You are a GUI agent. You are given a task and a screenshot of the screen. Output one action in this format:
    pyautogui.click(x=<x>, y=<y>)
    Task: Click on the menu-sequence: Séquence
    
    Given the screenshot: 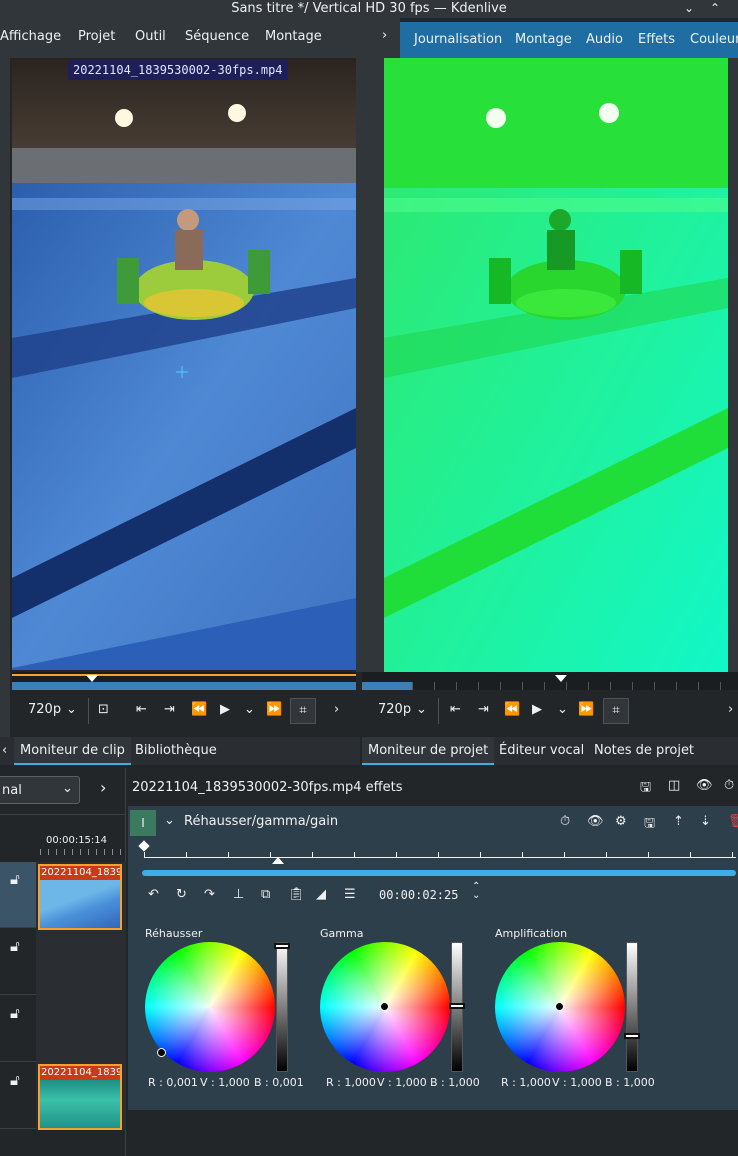 What is the action you would take?
    pyautogui.click(x=217, y=36)
    